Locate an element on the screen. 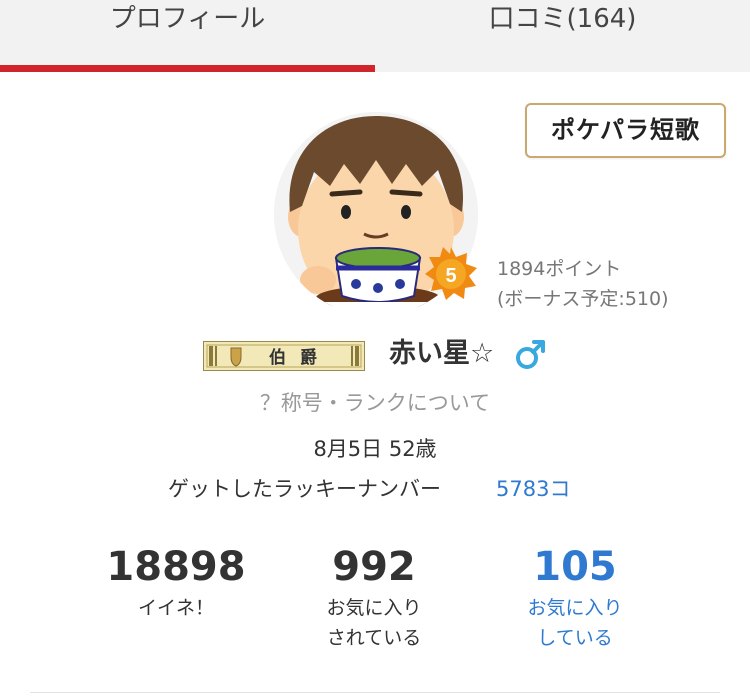 The height and width of the screenshot is (696, 750). rank-level-text: 5 is located at coordinates (450, 276).